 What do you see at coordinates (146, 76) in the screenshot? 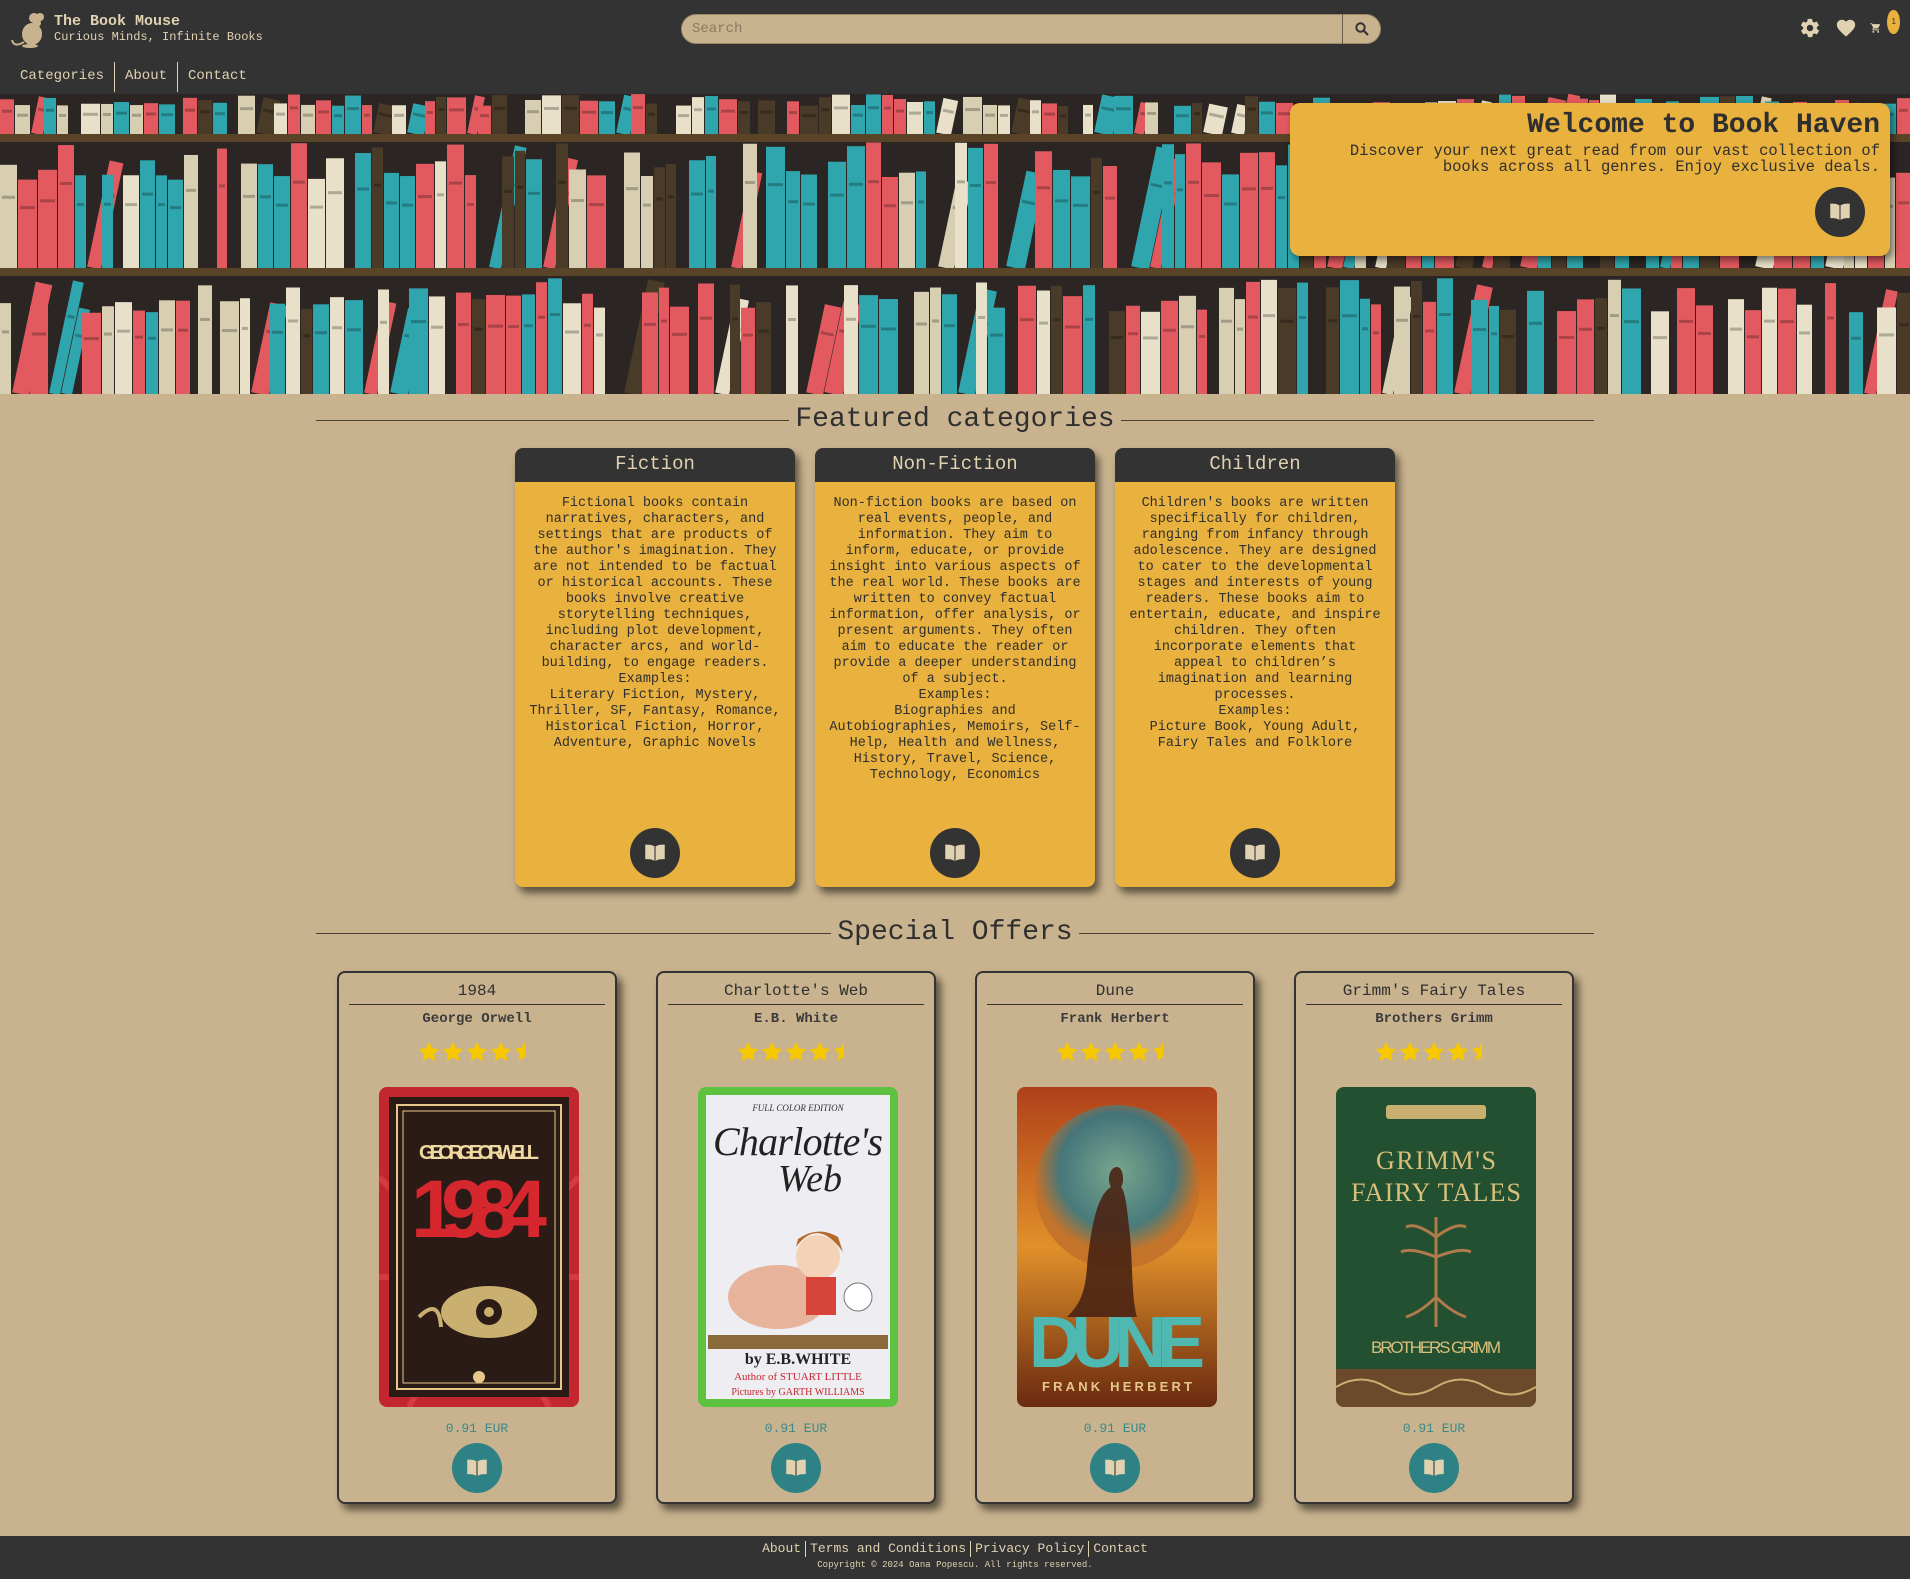
I see `nav-item-about: About` at bounding box center [146, 76].